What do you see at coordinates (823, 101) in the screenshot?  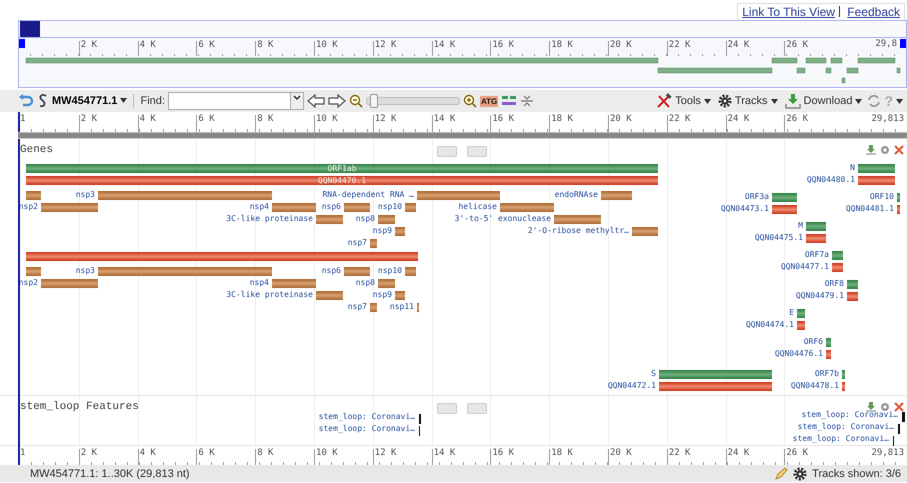 I see `download-menu: Download` at bounding box center [823, 101].